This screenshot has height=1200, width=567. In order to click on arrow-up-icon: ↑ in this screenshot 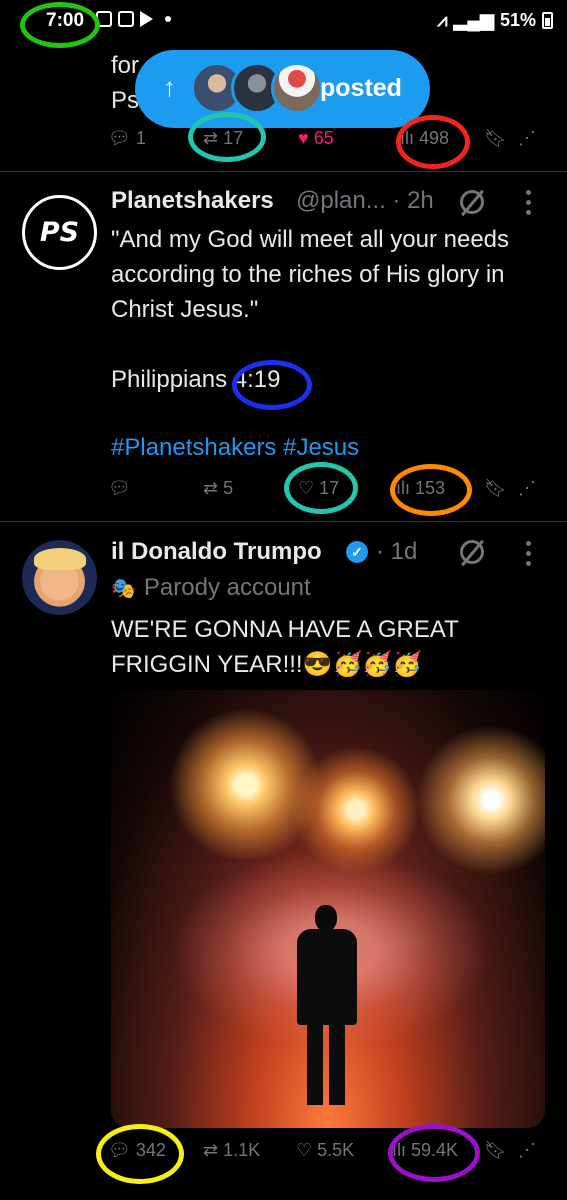, I will do `click(169, 87)`.